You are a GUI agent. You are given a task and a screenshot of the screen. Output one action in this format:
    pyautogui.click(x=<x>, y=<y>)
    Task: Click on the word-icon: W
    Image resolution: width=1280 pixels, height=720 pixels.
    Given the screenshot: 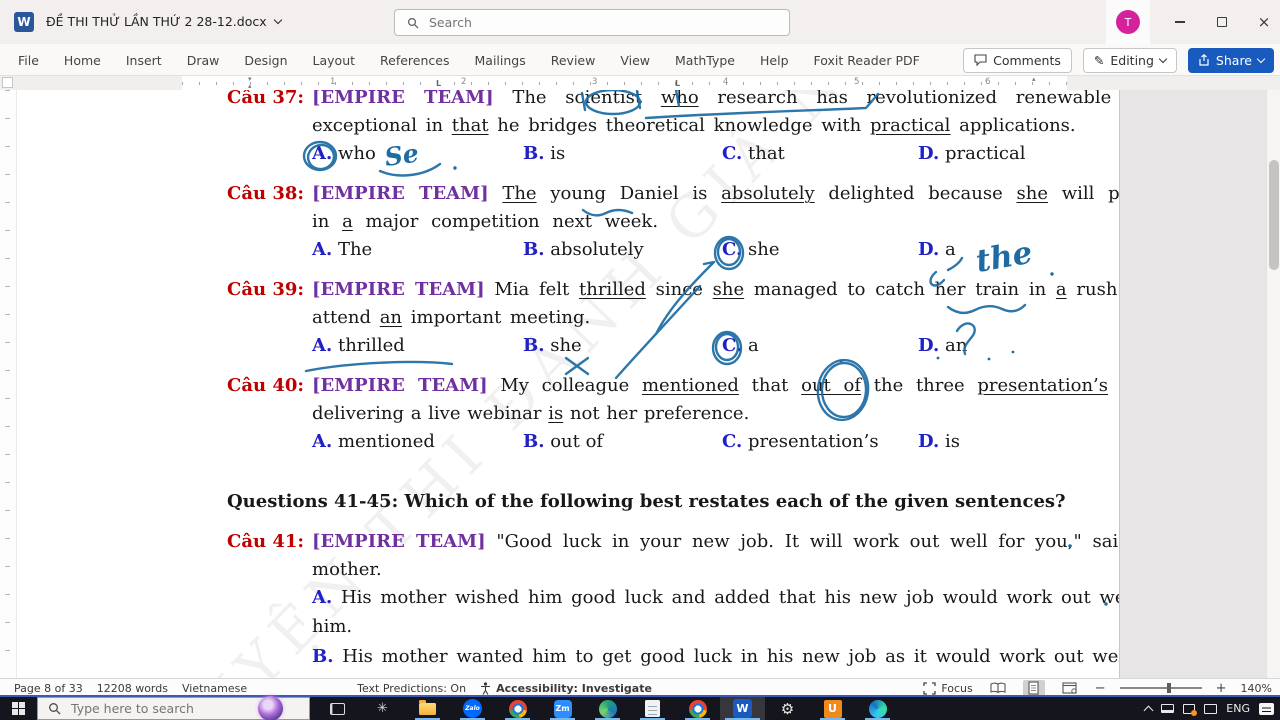 What is the action you would take?
    pyautogui.click(x=742, y=708)
    